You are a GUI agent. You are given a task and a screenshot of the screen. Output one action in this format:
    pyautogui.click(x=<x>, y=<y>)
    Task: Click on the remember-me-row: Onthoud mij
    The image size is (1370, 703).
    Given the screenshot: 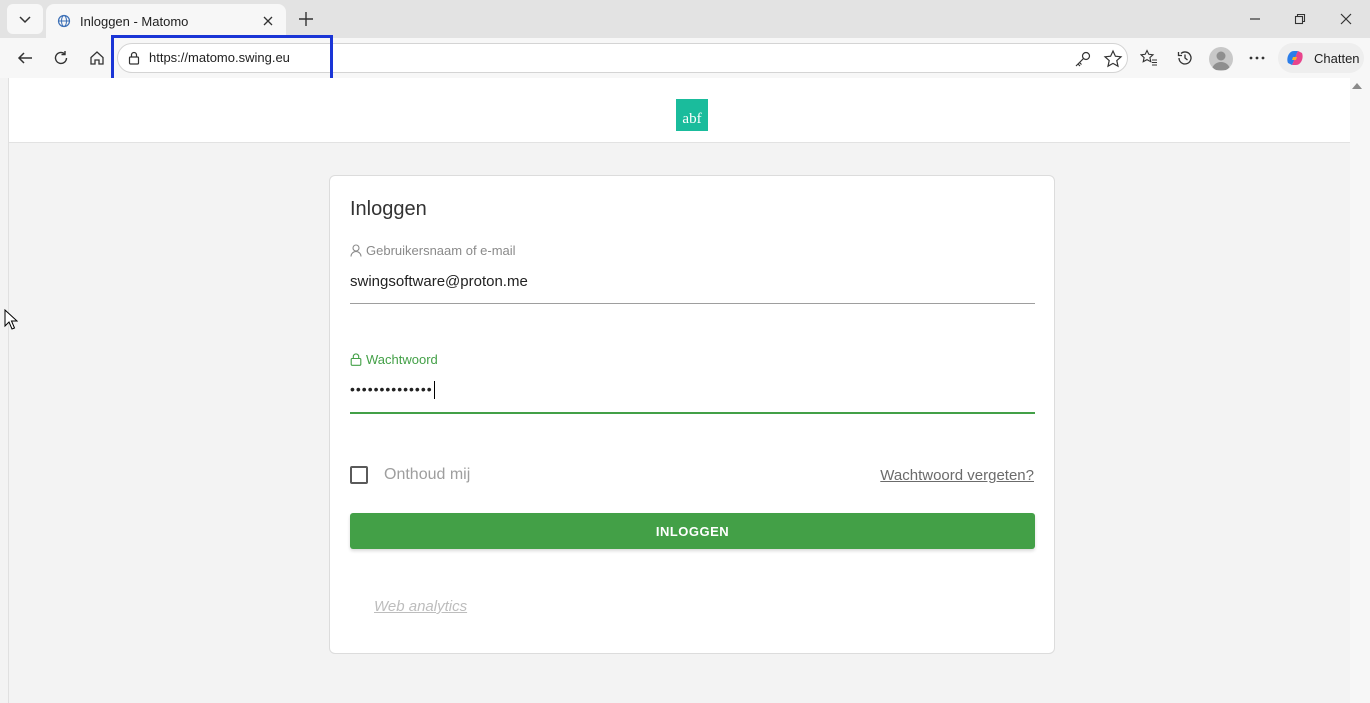 What is the action you would take?
    pyautogui.click(x=410, y=475)
    